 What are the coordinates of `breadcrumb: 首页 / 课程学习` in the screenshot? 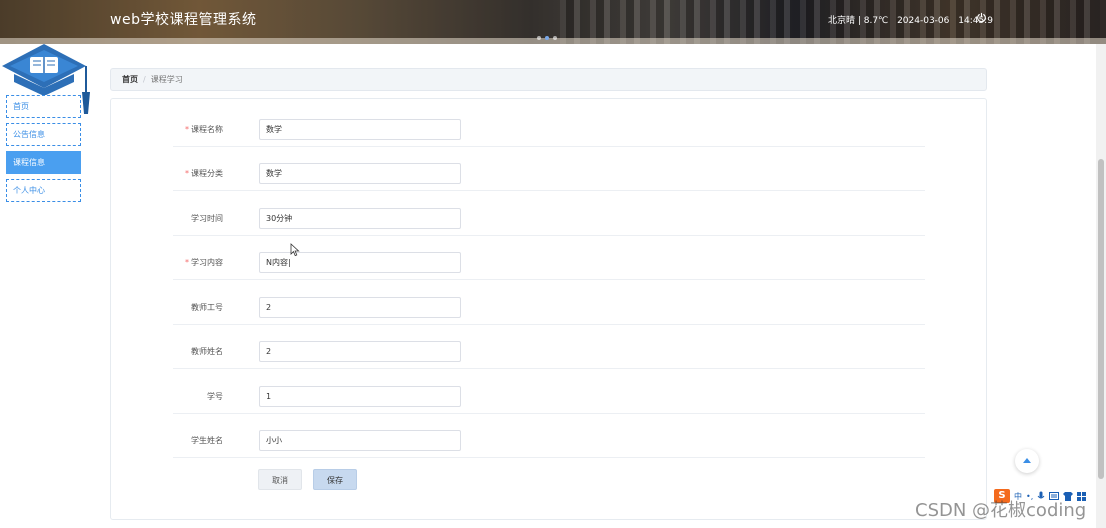 It's located at (548, 79).